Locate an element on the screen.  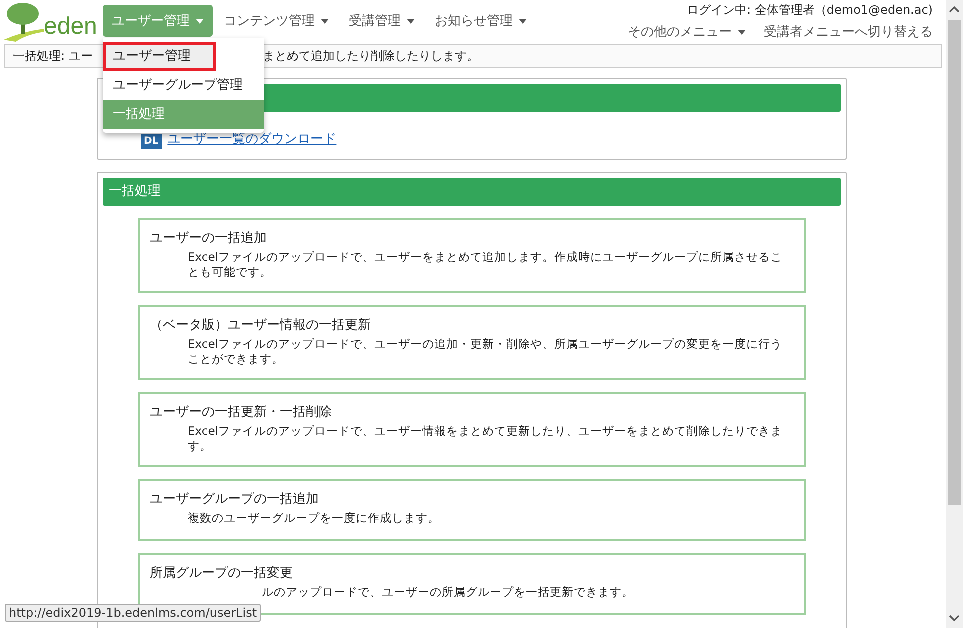
login-status: ログイン中: 全体管理者（demo1@eden.ac) is located at coordinates (810, 10).